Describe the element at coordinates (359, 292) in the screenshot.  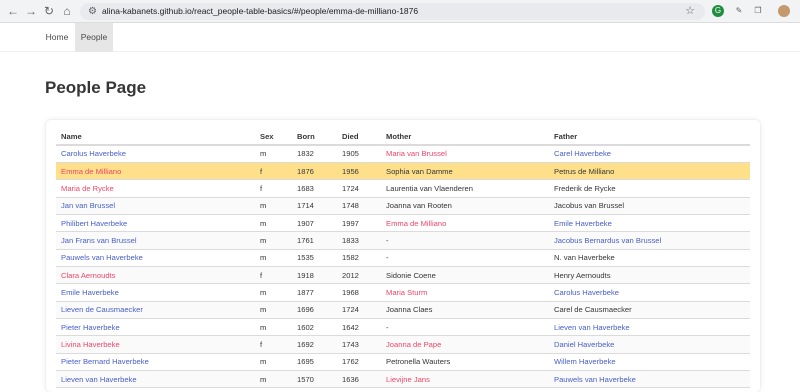
I see `cell-died: 1968` at that location.